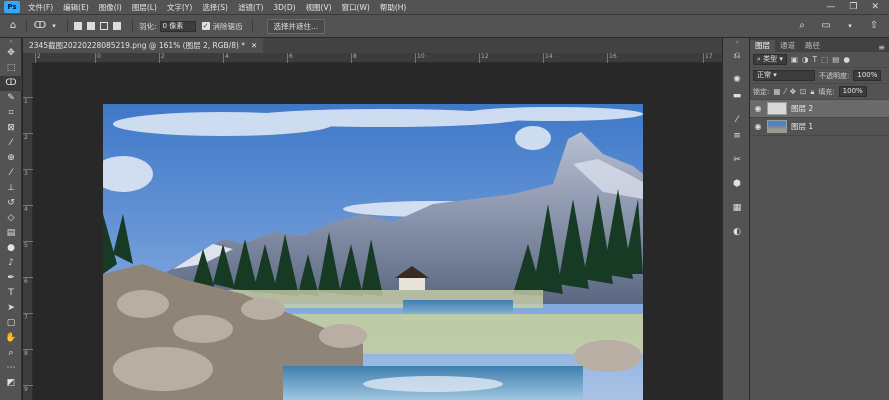 Image resolution: width=889 pixels, height=400 pixels. Describe the element at coordinates (776, 91) in the screenshot. I see `lock-transparency-icon: ▦` at that location.